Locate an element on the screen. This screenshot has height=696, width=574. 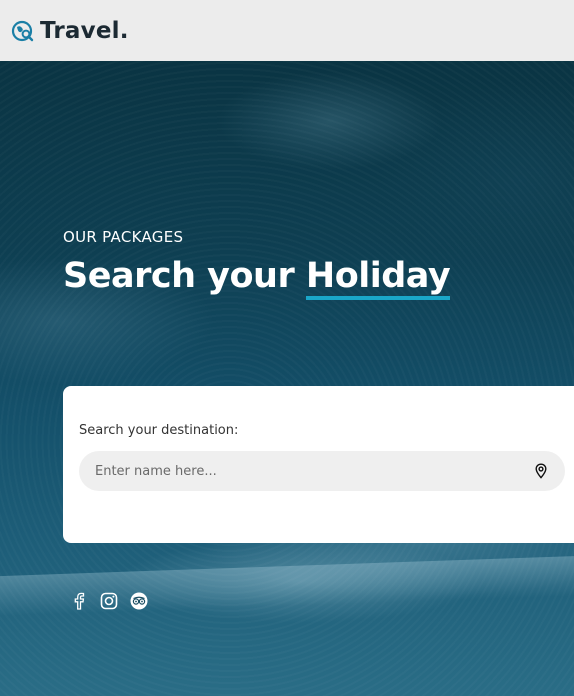
map-pin-icon is located at coordinates (541, 471).